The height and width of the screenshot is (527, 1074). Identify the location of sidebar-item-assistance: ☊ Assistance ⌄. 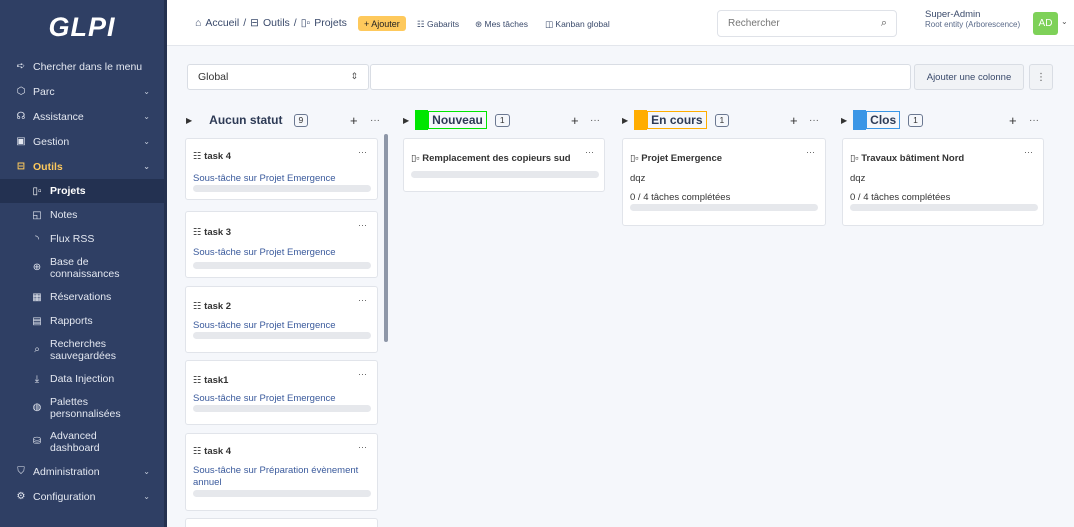
(82, 116).